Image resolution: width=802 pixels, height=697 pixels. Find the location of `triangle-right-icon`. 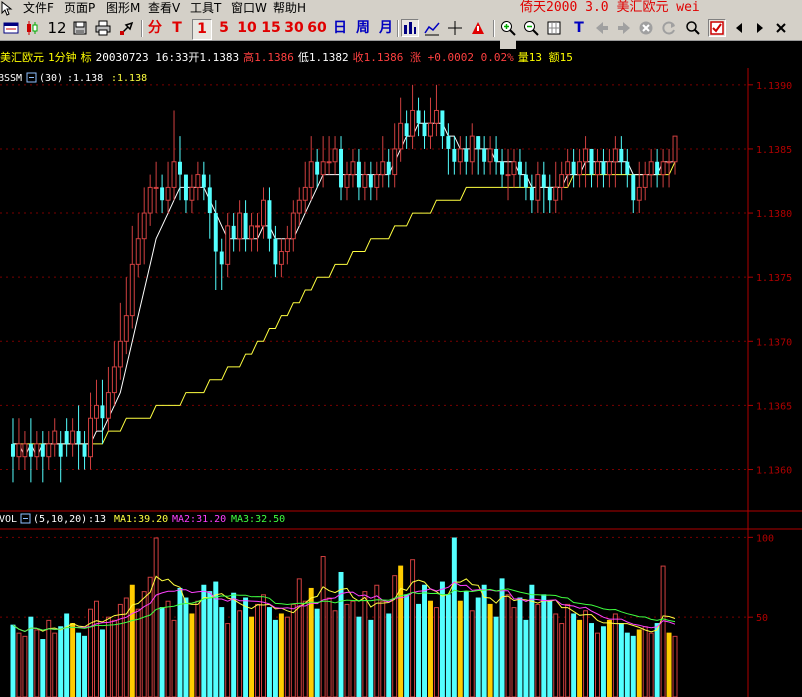

triangle-right-icon is located at coordinates (760, 28).